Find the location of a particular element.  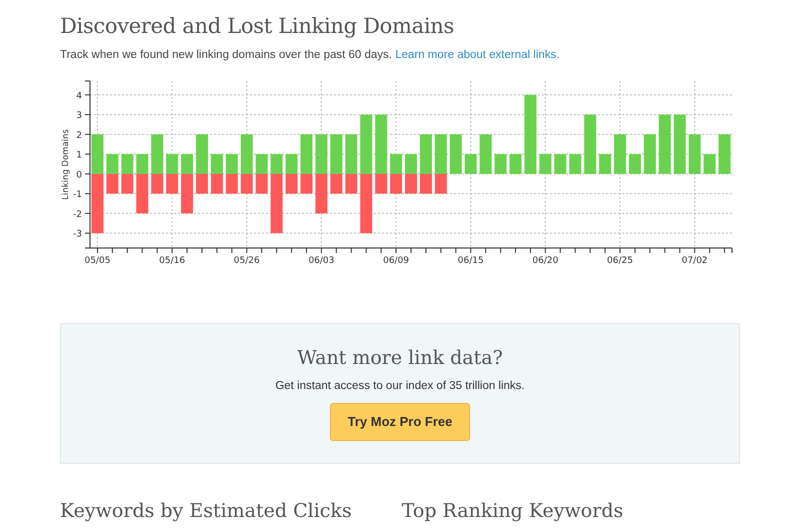

section-description: Track when we found new linking domains over the past 60 days. Learn more about external links. is located at coordinates (310, 56).